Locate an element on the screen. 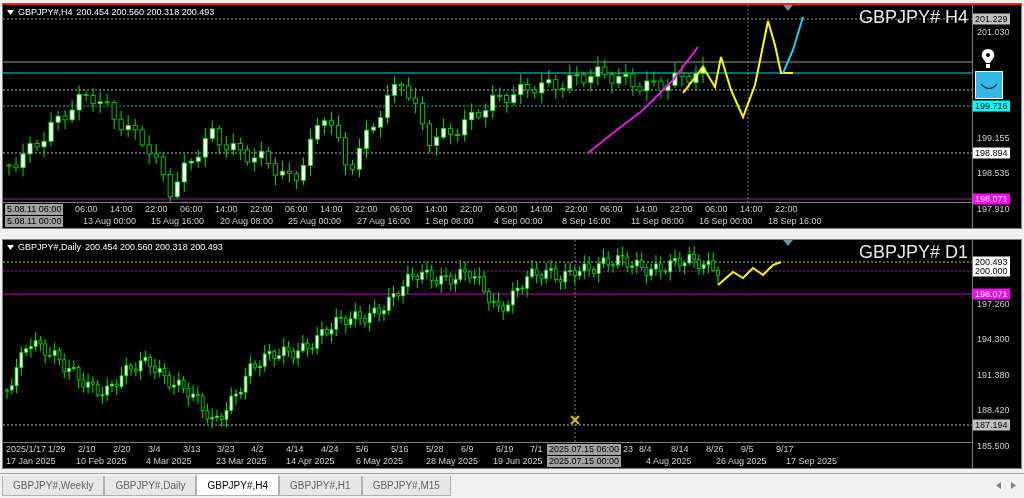 Image resolution: width=1024 pixels, height=498 pixels. time-label: 9/5 is located at coordinates (747, 449).